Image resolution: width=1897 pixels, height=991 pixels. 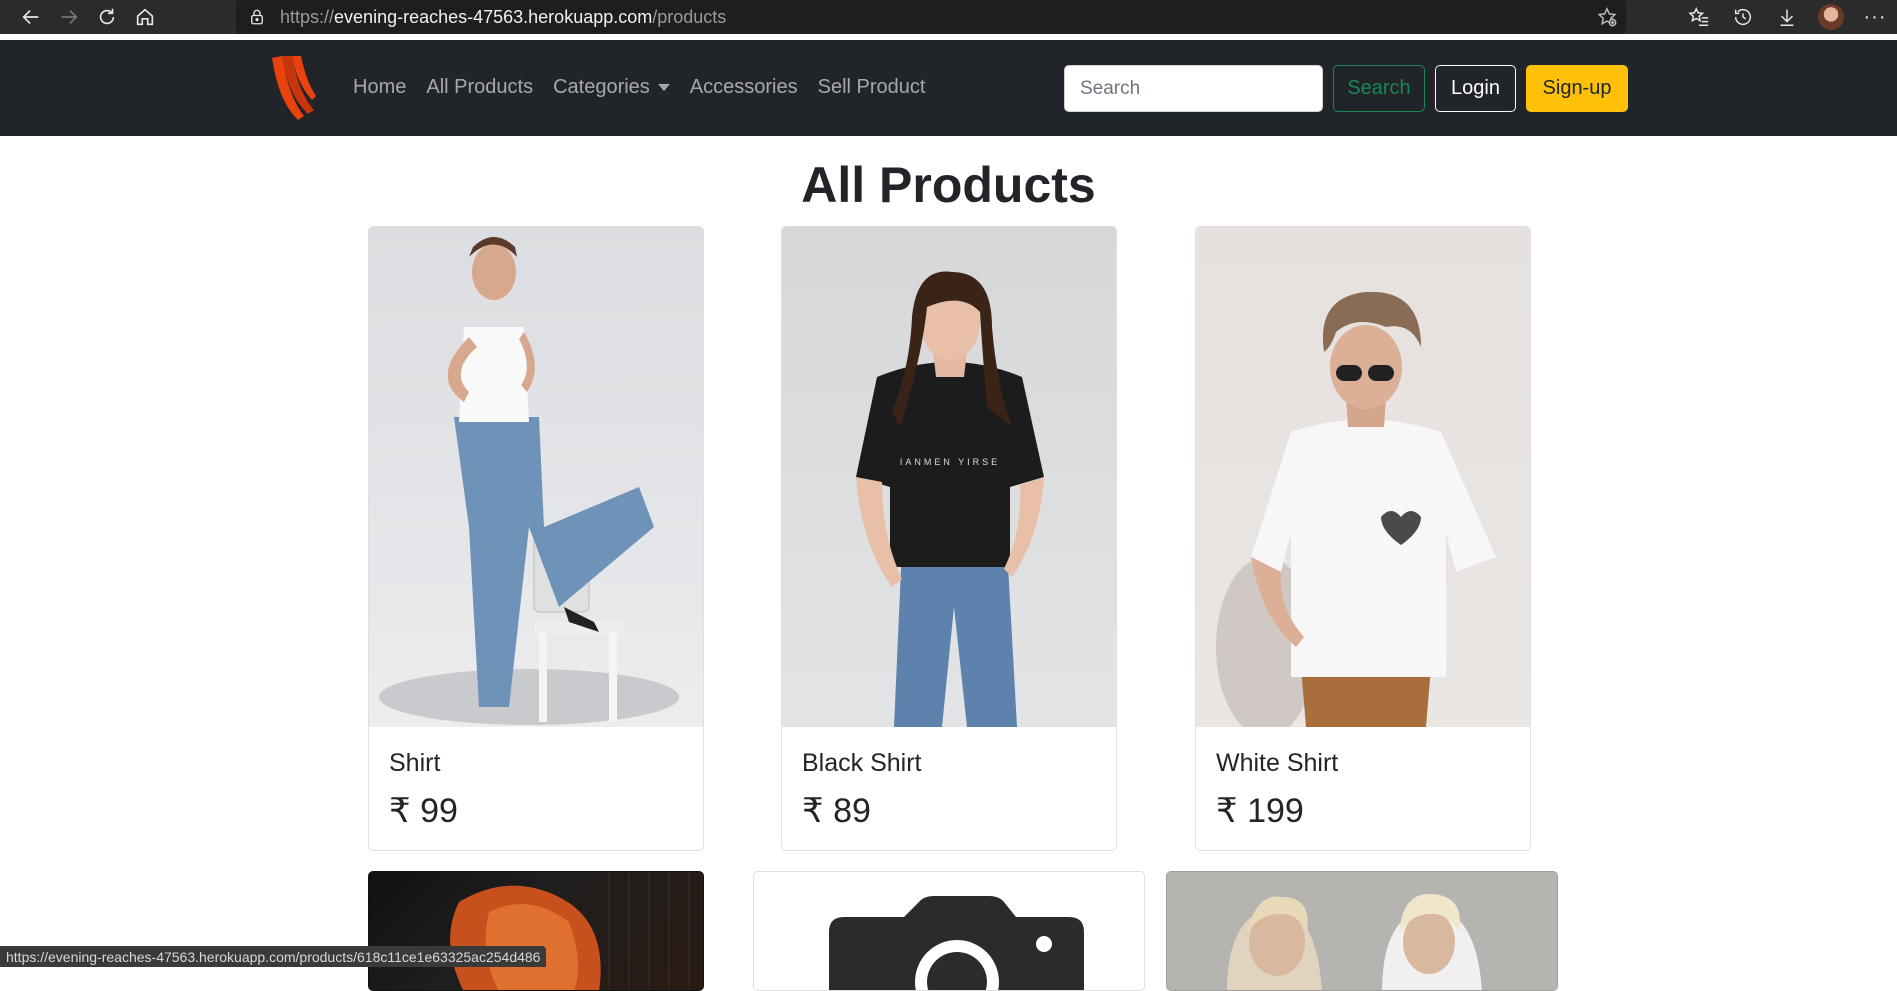 What do you see at coordinates (949, 477) in the screenshot?
I see `product-image-woman-black-tshirt: IANMEN YIRSE` at bounding box center [949, 477].